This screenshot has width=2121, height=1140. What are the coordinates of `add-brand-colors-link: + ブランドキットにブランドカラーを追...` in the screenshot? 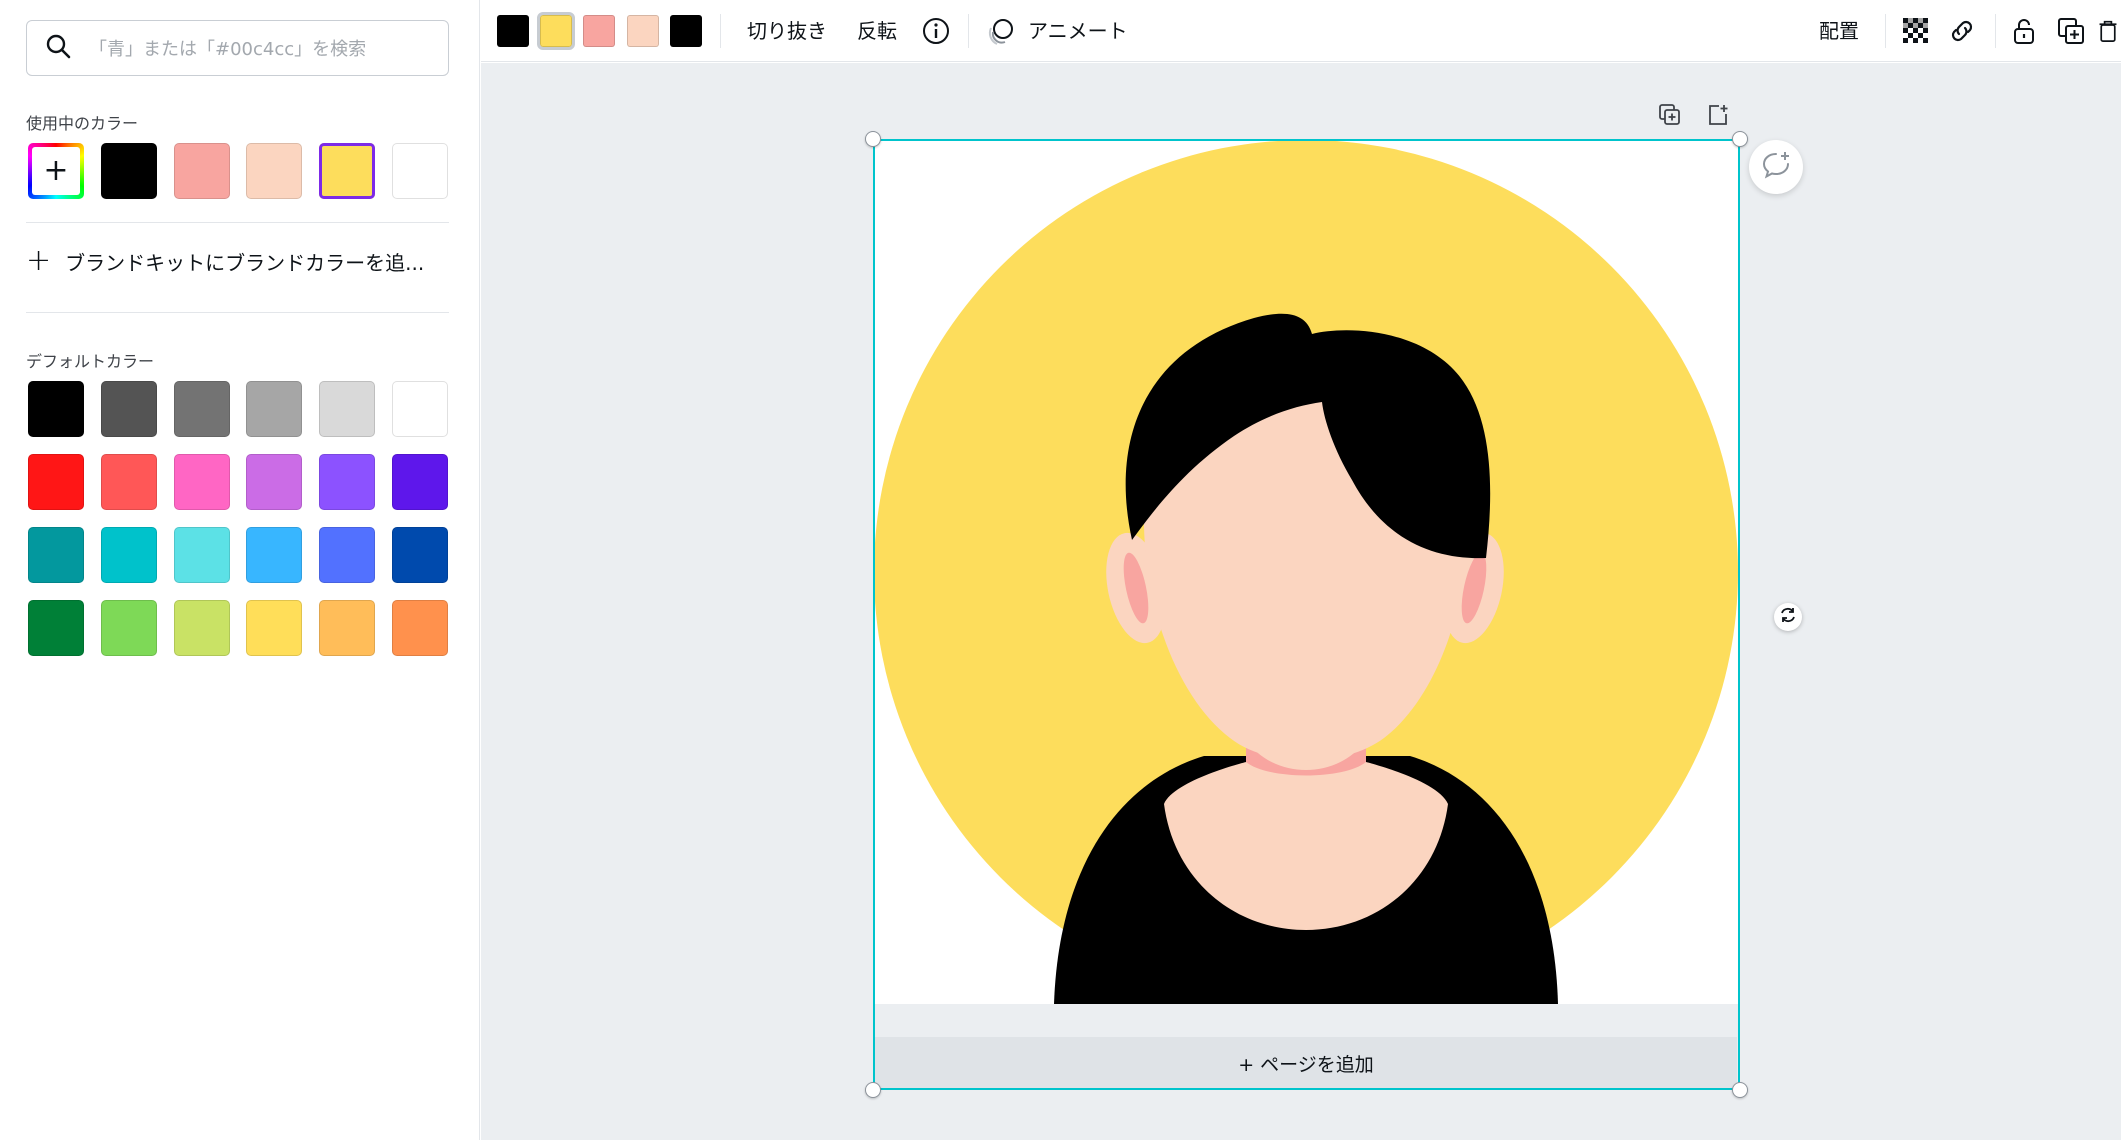 It's located at (225, 261).